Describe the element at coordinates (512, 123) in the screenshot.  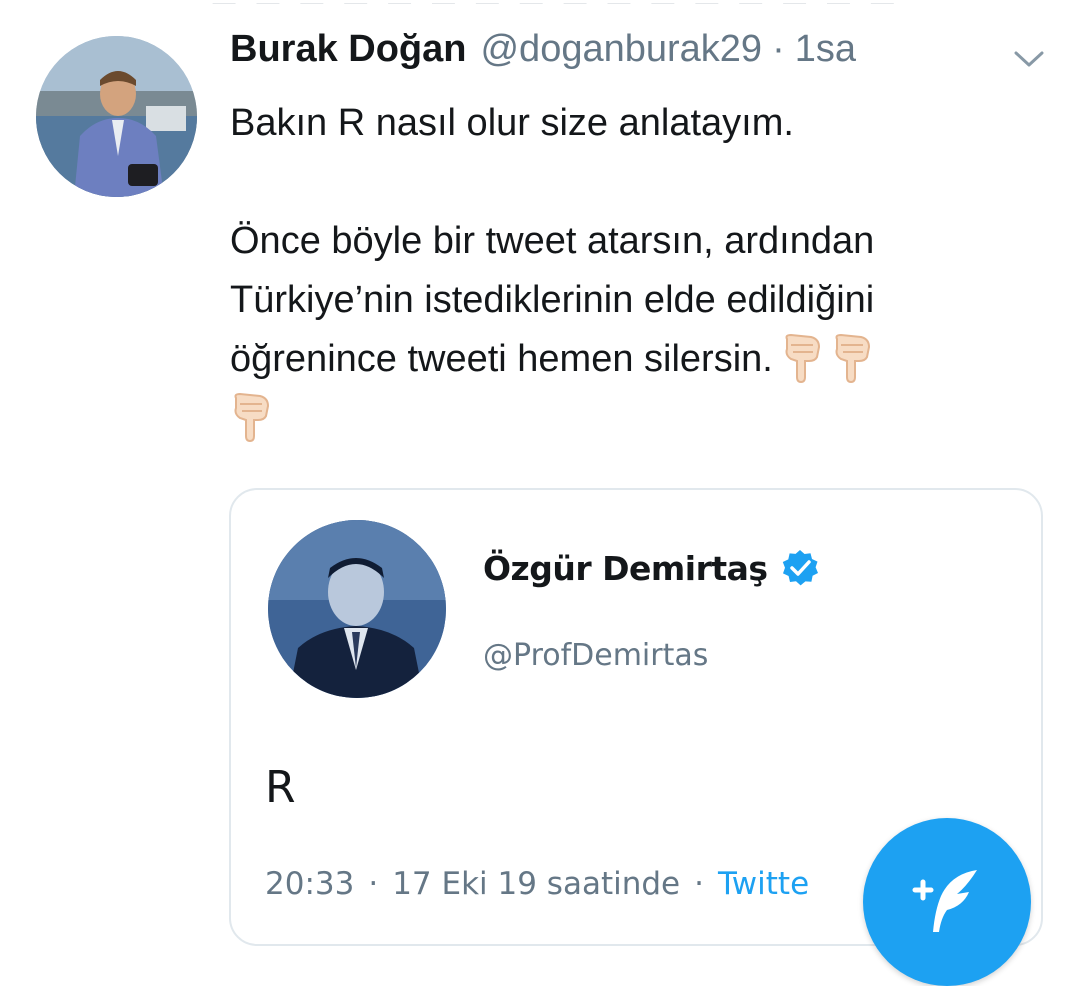
I see `tweet-text-line: Bakın R nasıl olur size anlatayım.` at that location.